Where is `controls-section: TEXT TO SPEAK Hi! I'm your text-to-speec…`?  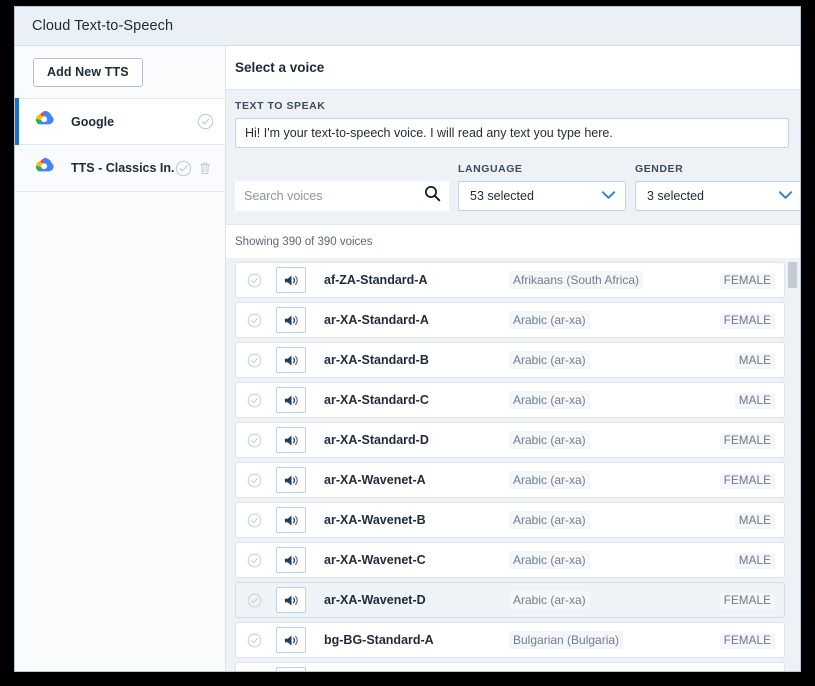
controls-section: TEXT TO SPEAK Hi! I'm your text-to-speec… is located at coordinates (513, 157).